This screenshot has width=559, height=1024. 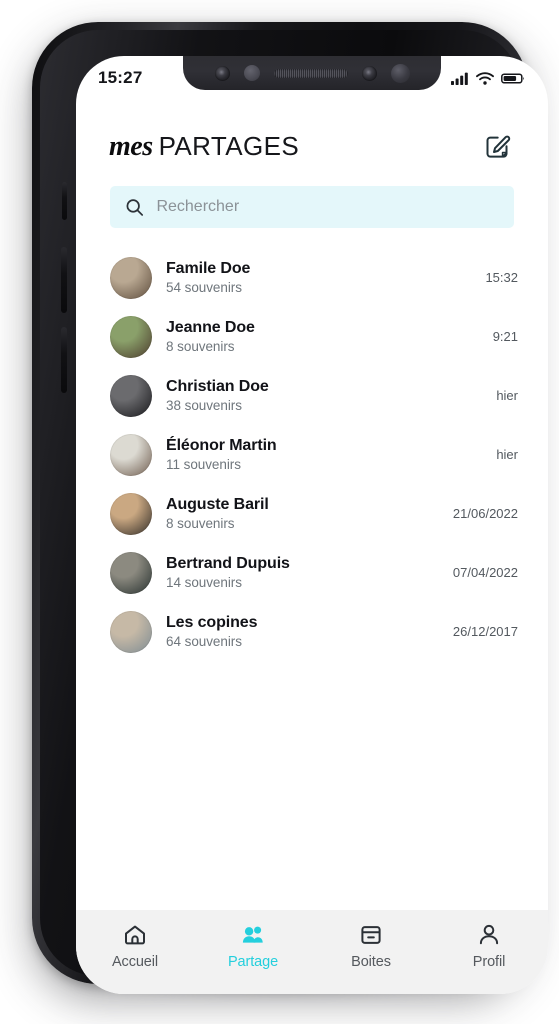 What do you see at coordinates (222, 73) in the screenshot?
I see `proximity-sensor-icon` at bounding box center [222, 73].